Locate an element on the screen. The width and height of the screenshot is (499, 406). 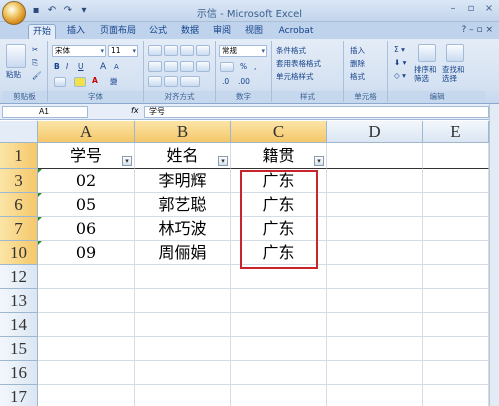
table-header-cell: 姓名 ▾ is located at coordinates (183, 156).